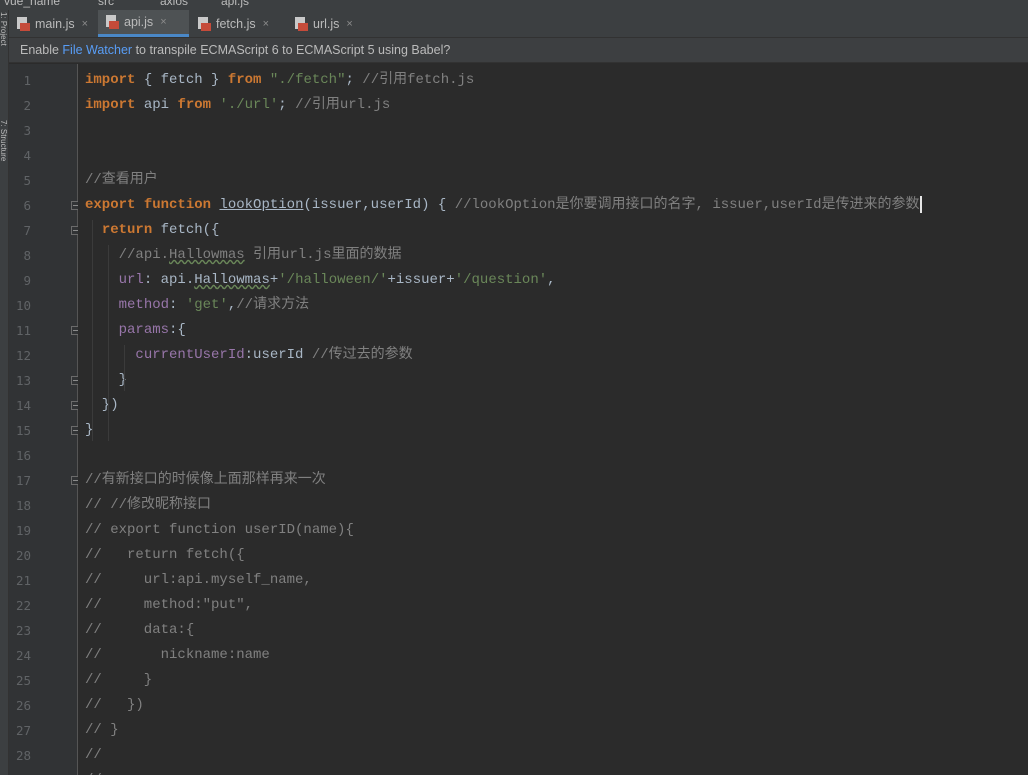 The height and width of the screenshot is (775, 1028). What do you see at coordinates (197, 305) in the screenshot?
I see `code-line: method: 'get',//请求方法` at bounding box center [197, 305].